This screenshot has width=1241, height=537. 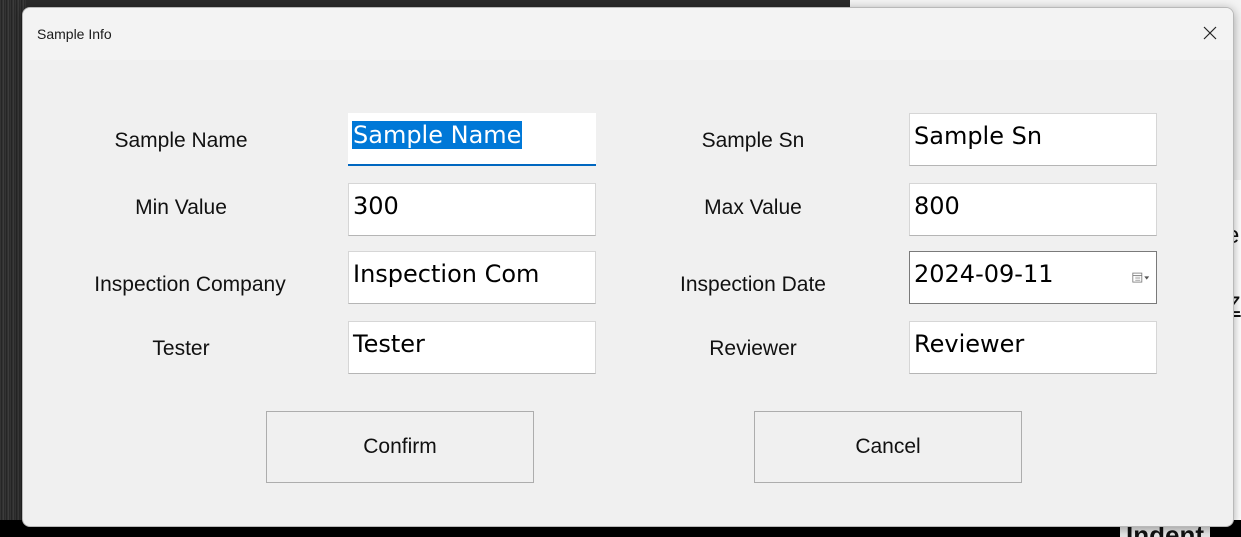 What do you see at coordinates (1033, 347) in the screenshot?
I see `reviewer-input: Reviewer` at bounding box center [1033, 347].